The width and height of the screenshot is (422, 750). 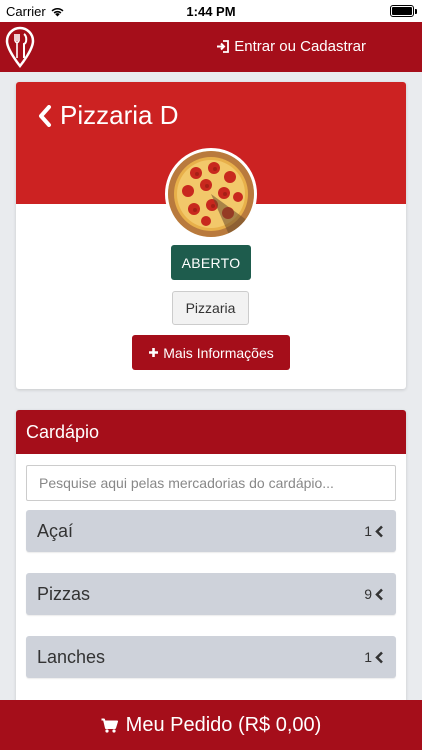 I want to click on store-name: Pizzaria D, so click(x=119, y=115).